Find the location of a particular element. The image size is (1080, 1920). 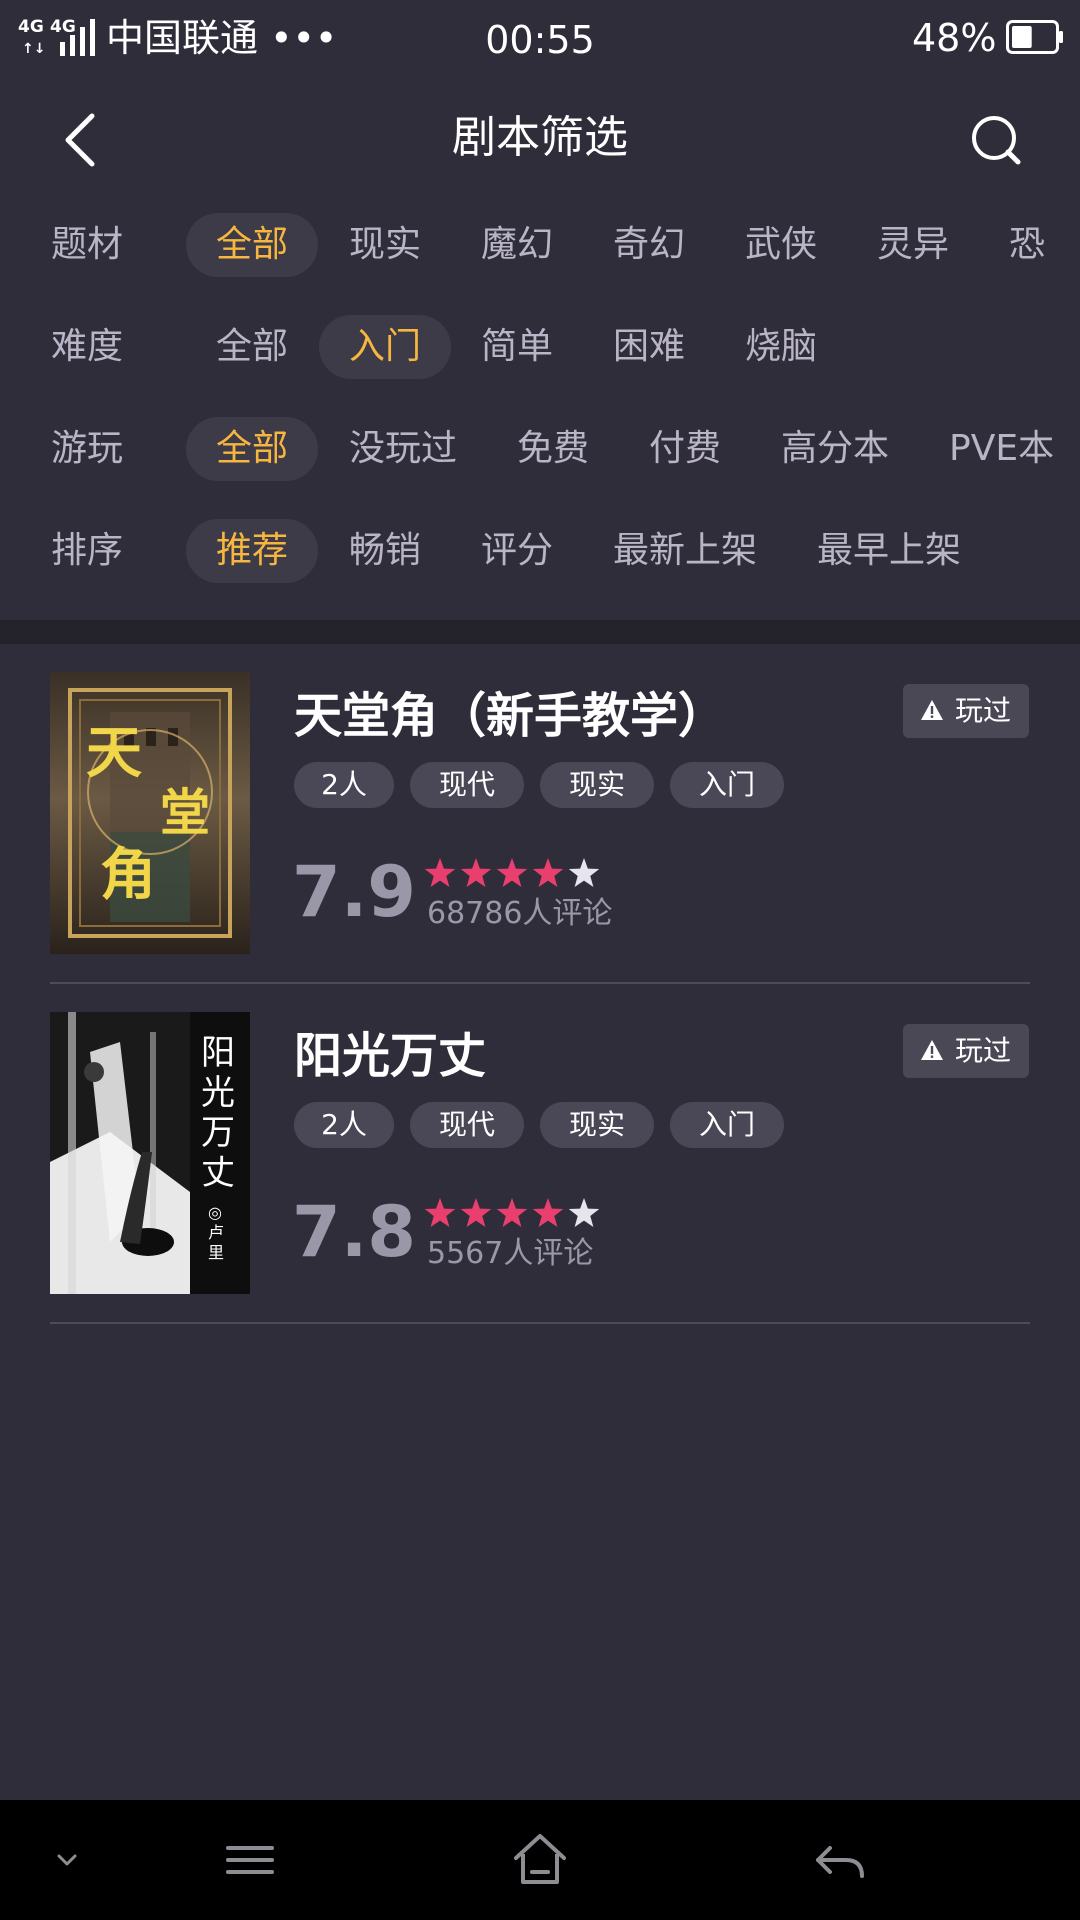

filter-chip-theme-wuxia: 武侠 is located at coordinates (781, 245).